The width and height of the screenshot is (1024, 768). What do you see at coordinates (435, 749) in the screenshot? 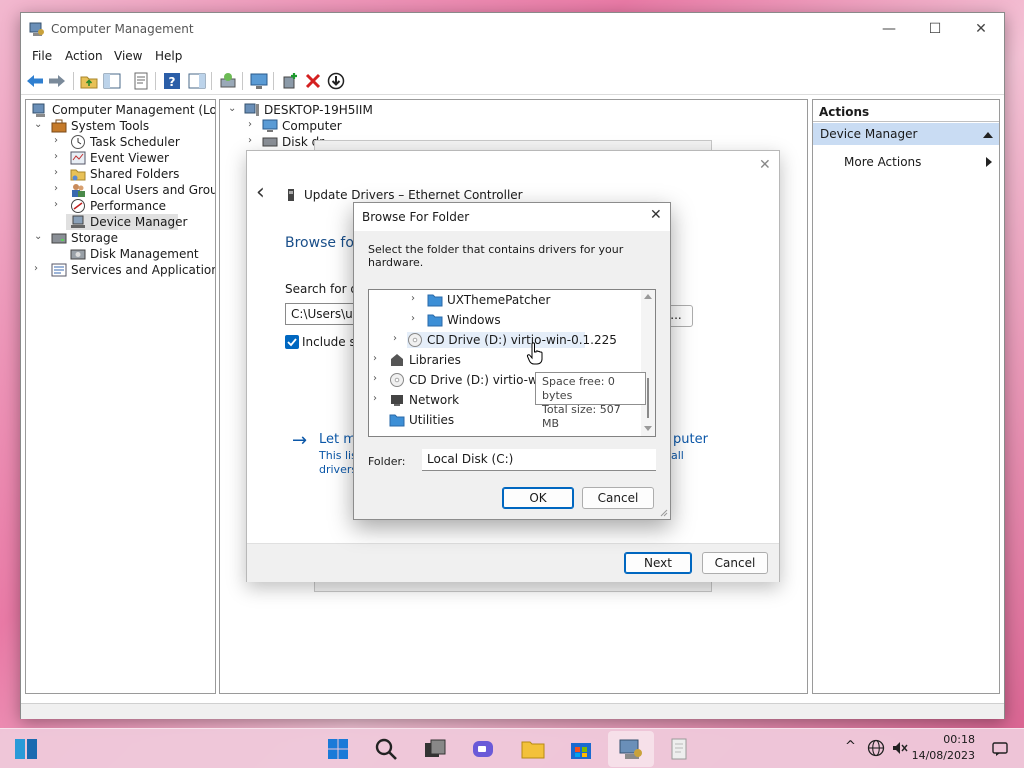
I see `task-view-icon` at bounding box center [435, 749].